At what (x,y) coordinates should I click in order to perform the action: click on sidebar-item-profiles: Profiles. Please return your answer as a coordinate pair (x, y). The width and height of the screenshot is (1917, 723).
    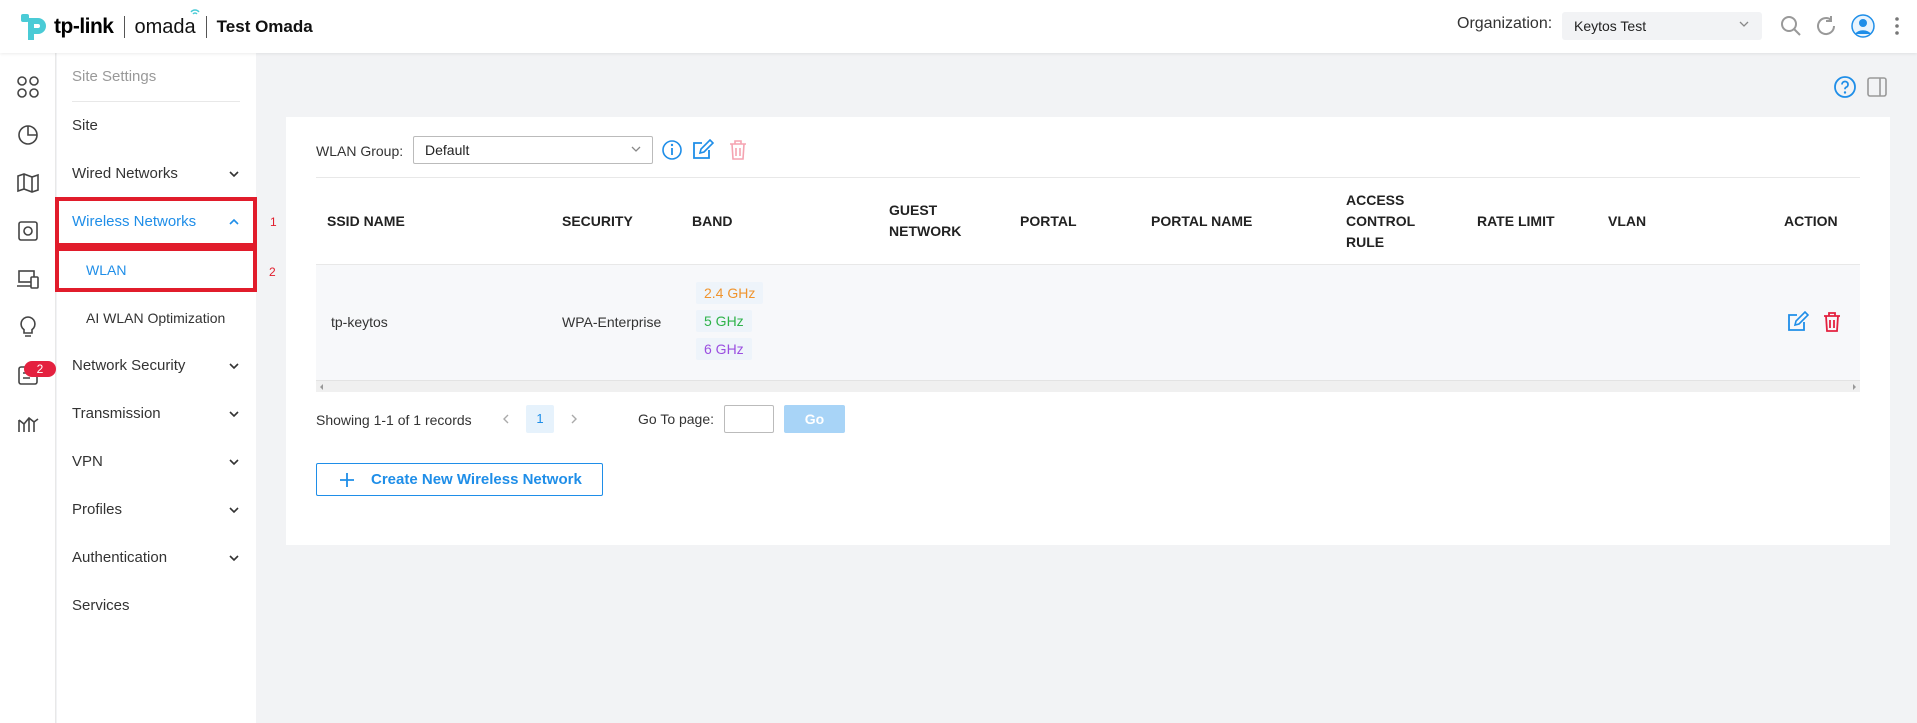
    Looking at the image, I should click on (156, 510).